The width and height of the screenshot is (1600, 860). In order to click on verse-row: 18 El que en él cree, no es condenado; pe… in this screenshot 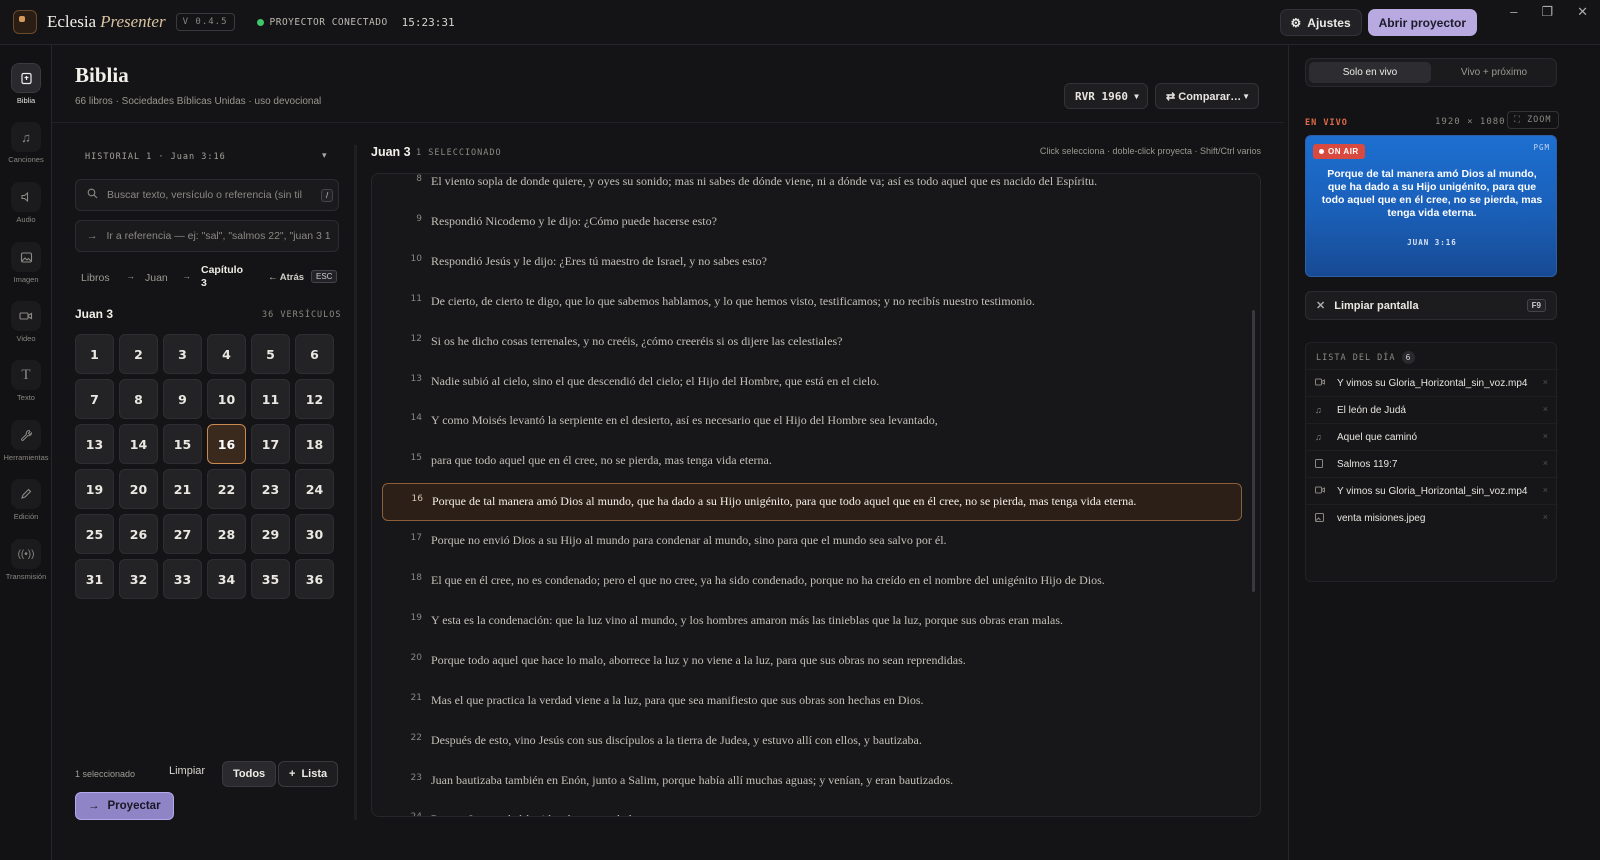, I will do `click(812, 583)`.